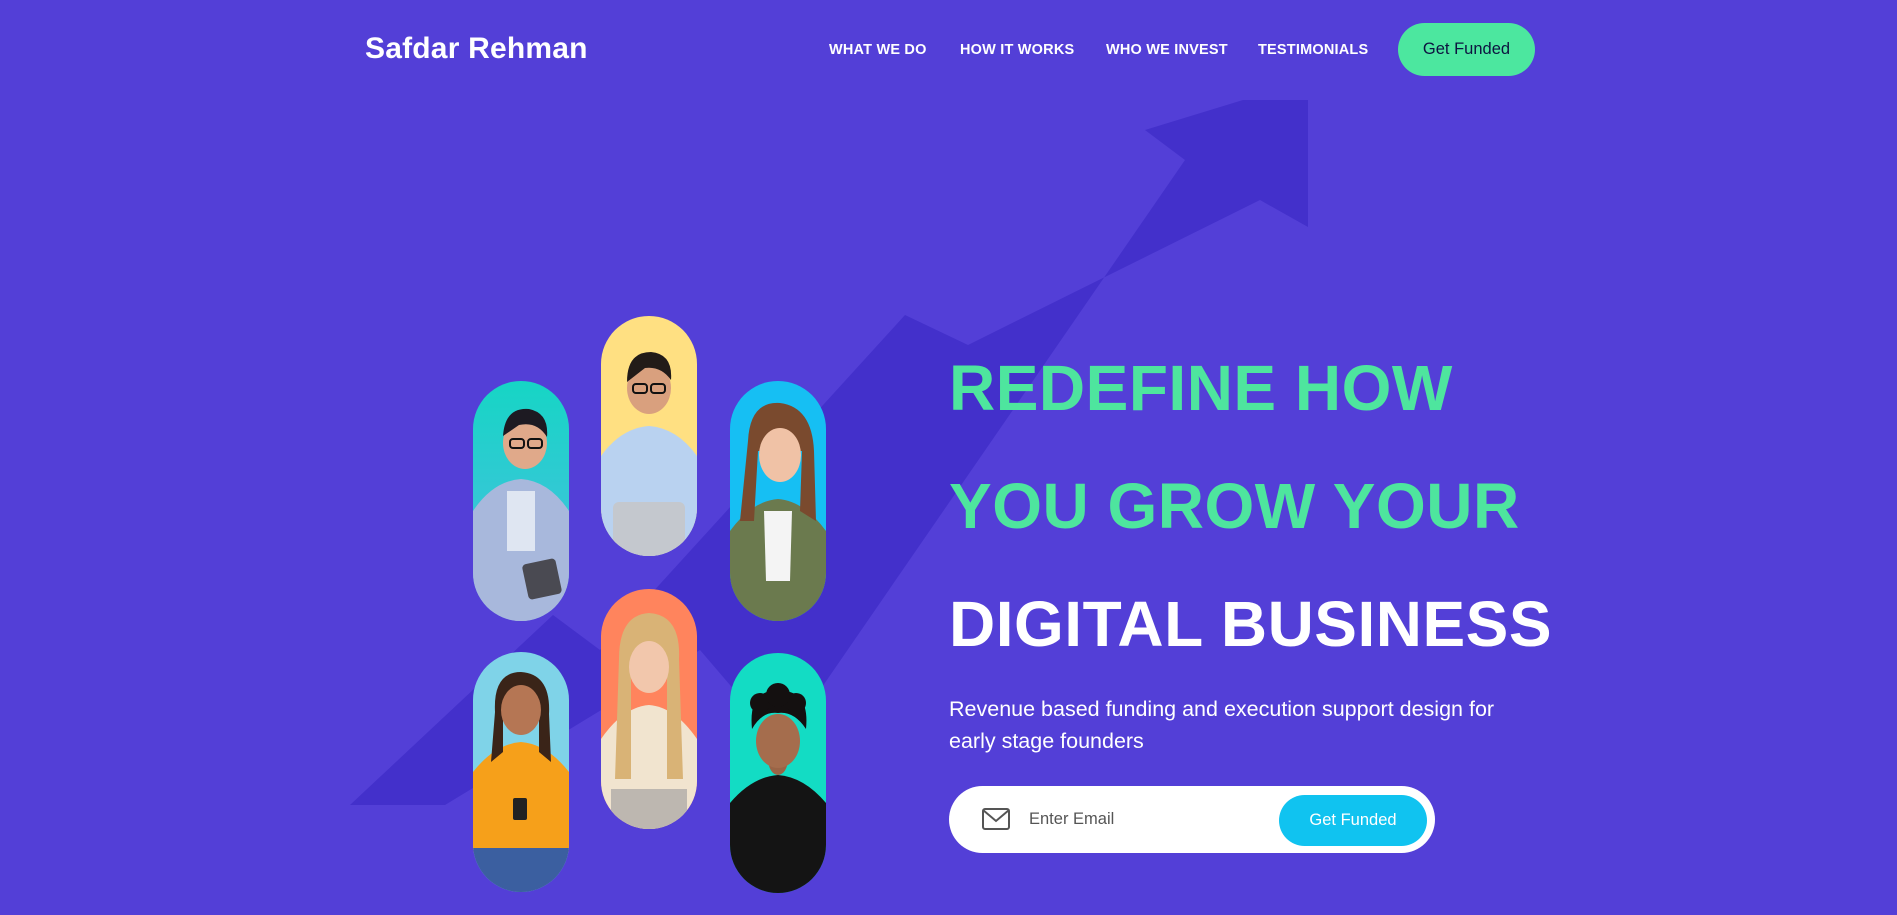  Describe the element at coordinates (1234, 506) in the screenshot. I see `hero-line-2: YOU GROW YOUR` at that location.